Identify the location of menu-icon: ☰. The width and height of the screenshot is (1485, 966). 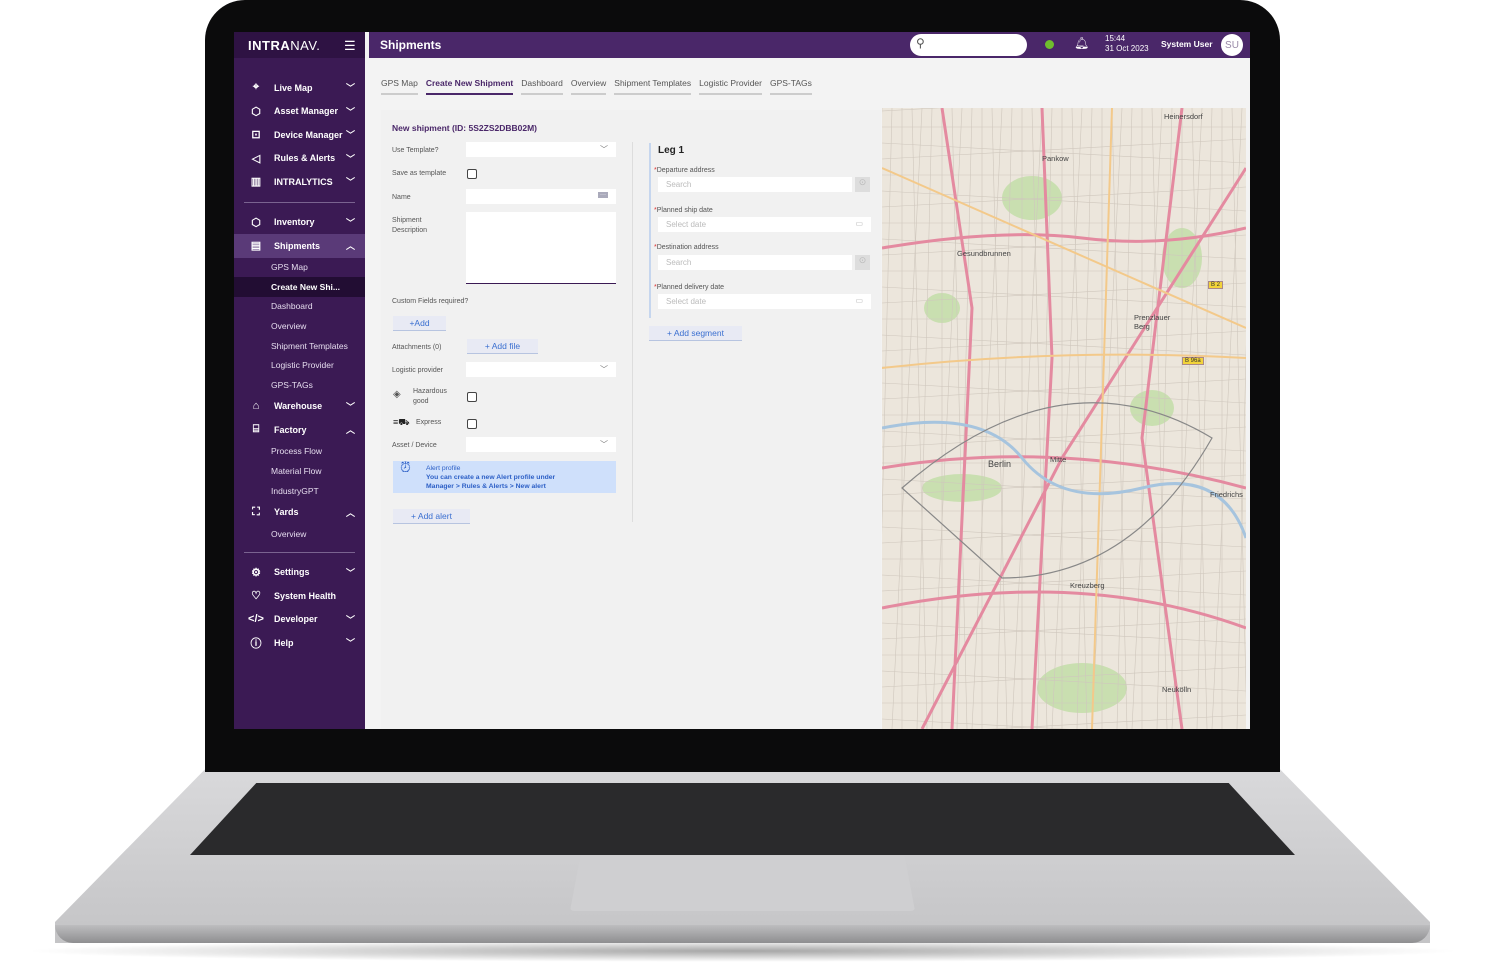
(350, 46).